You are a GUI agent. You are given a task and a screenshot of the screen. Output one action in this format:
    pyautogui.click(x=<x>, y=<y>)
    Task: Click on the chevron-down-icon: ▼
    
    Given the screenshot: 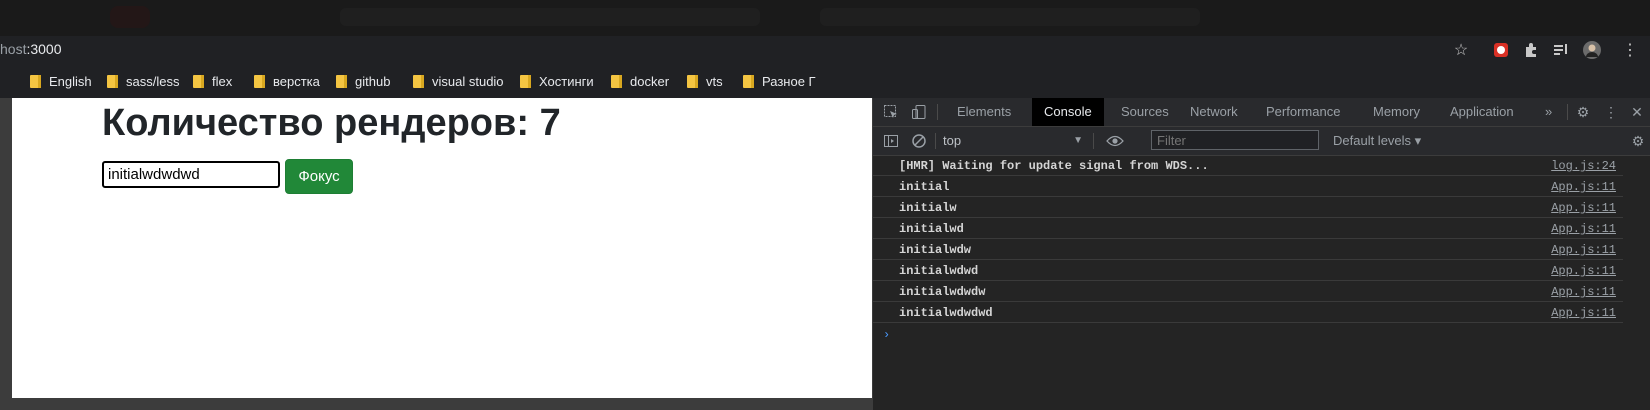 What is the action you would take?
    pyautogui.click(x=1078, y=140)
    